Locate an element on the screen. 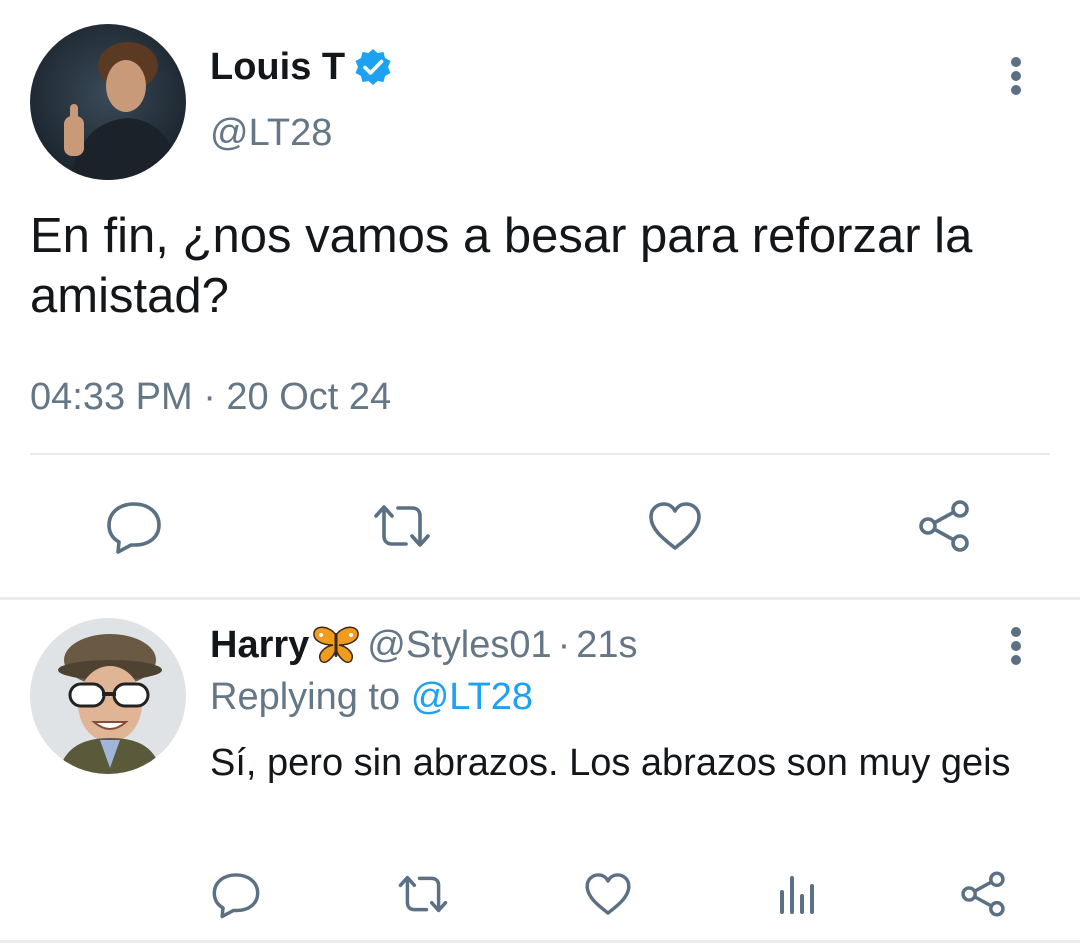 The width and height of the screenshot is (1080, 945). avatar is located at coordinates (108, 102).